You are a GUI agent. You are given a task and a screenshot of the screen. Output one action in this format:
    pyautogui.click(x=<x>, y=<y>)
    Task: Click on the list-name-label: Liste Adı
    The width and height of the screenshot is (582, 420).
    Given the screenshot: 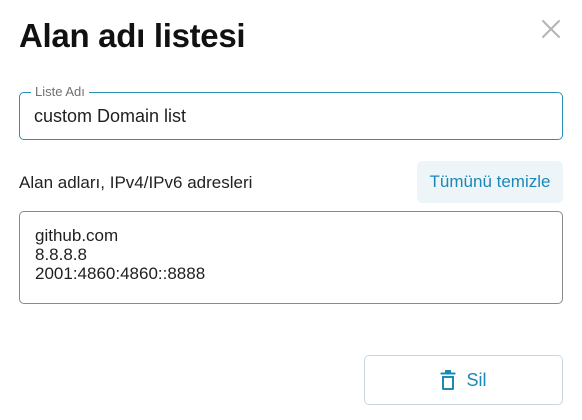 What is the action you would take?
    pyautogui.click(x=60, y=92)
    